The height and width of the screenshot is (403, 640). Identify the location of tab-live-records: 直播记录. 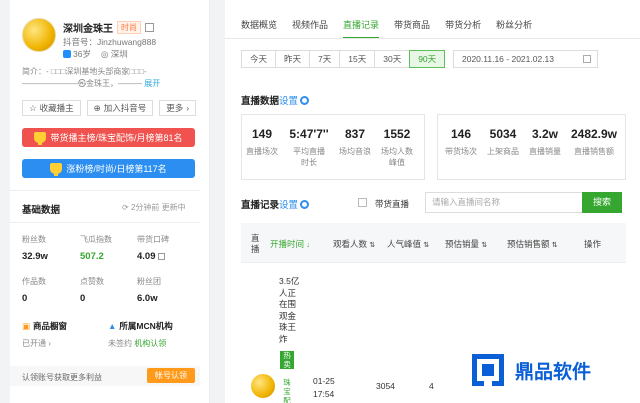
(361, 28).